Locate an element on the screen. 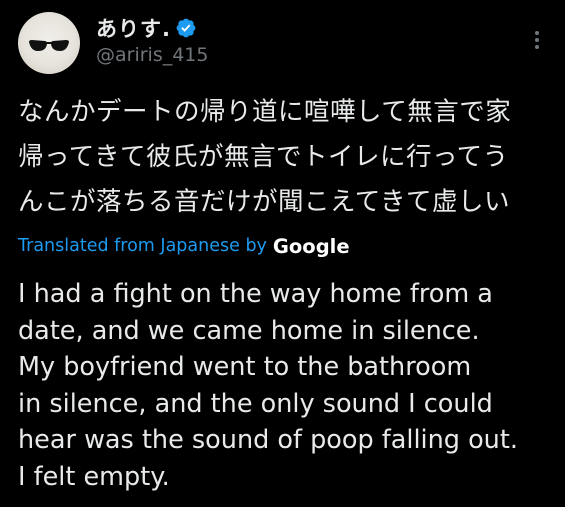  translated-line: I had a fight on the way home from a is located at coordinates (255, 294).